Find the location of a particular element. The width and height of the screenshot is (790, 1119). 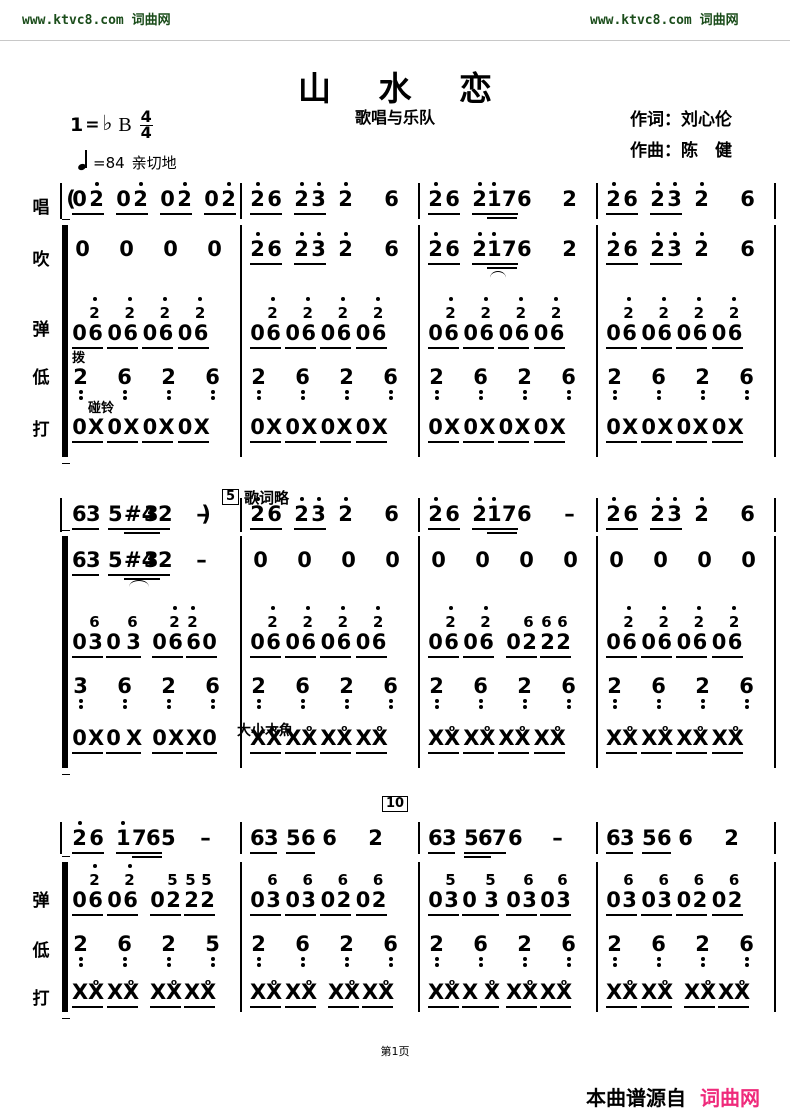

note-wind: 0 is located at coordinates (704, 560).